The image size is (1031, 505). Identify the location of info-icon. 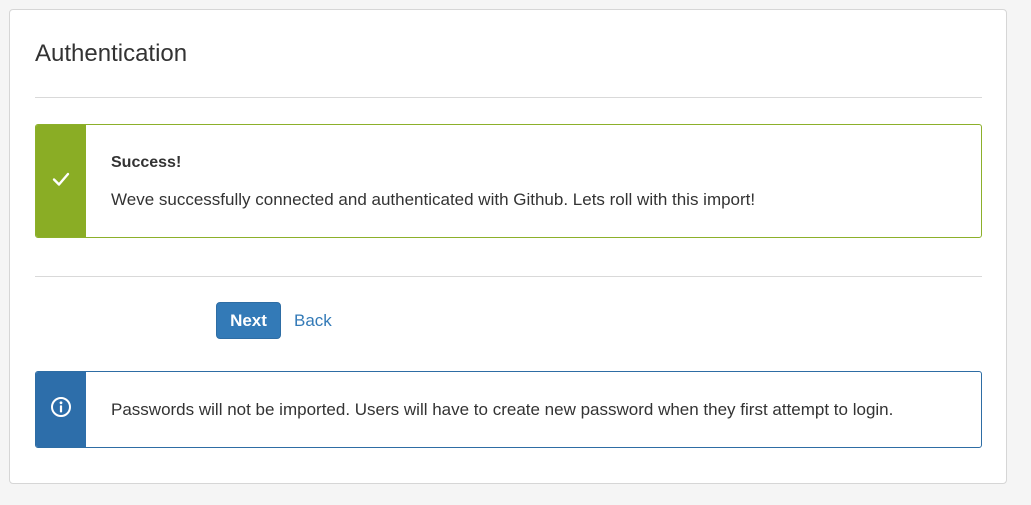
(61, 409).